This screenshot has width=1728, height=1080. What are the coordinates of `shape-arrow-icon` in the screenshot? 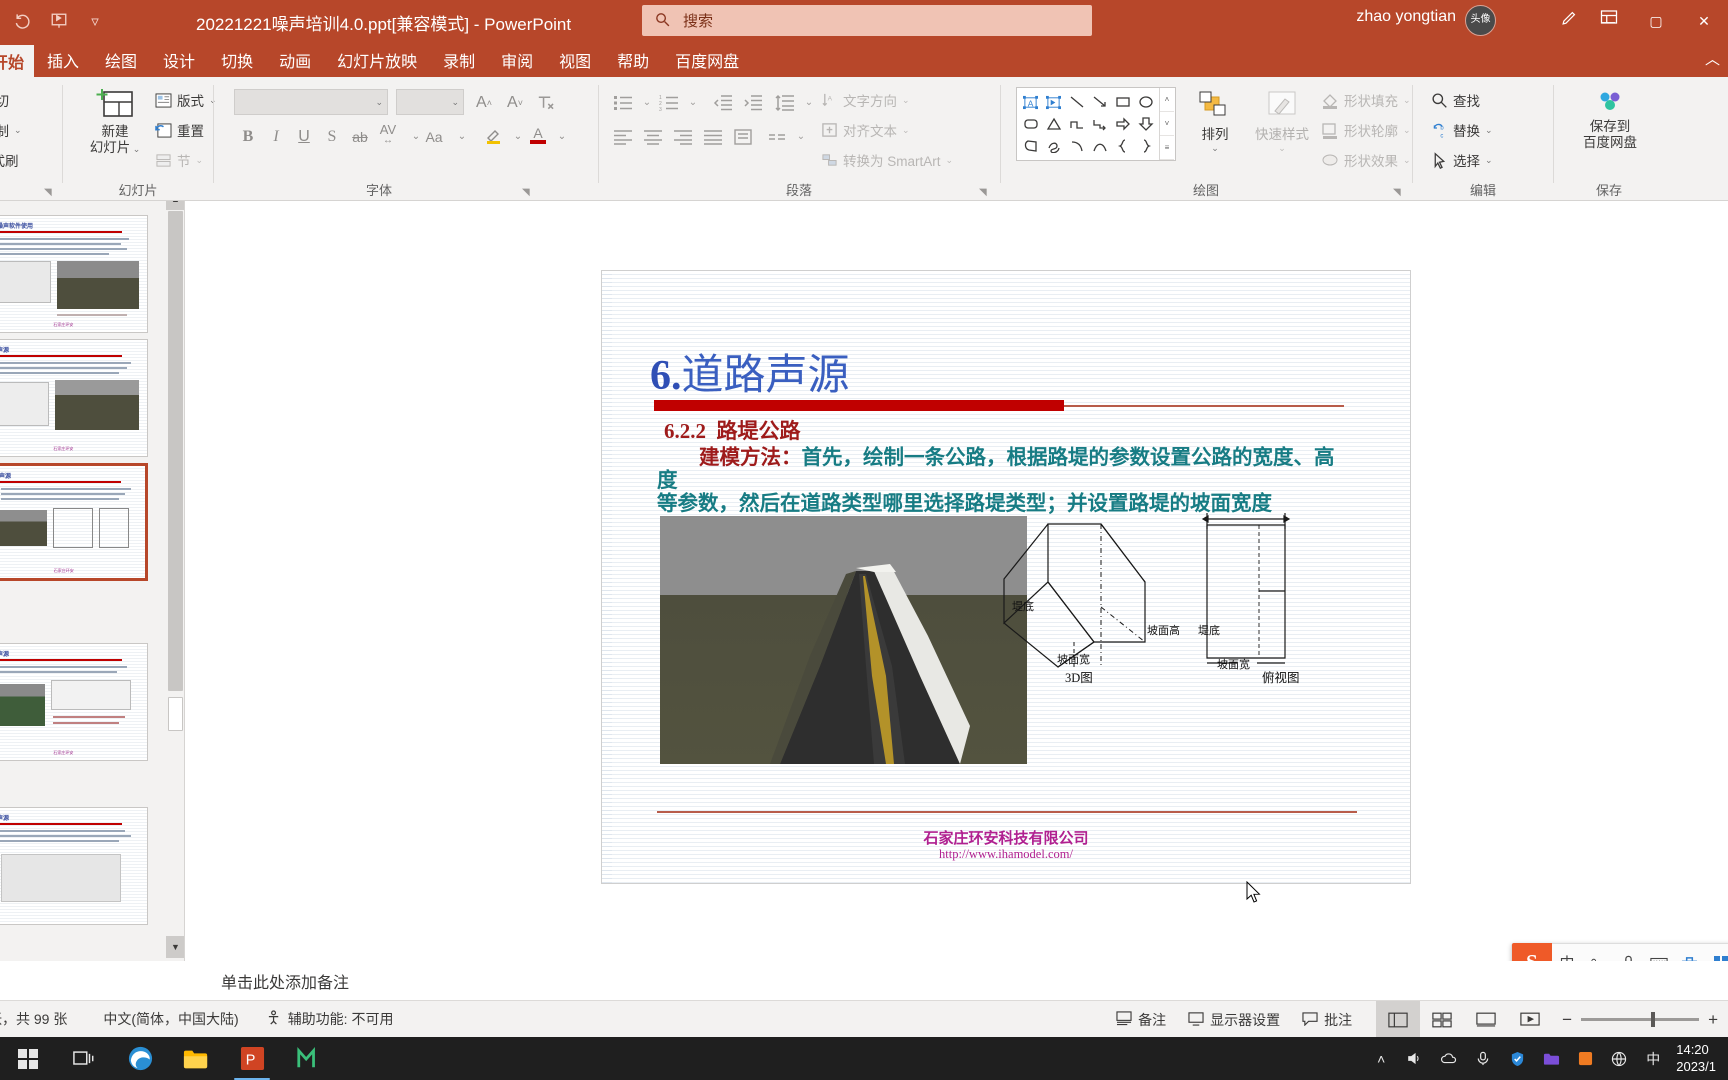 It's located at (1099, 102).